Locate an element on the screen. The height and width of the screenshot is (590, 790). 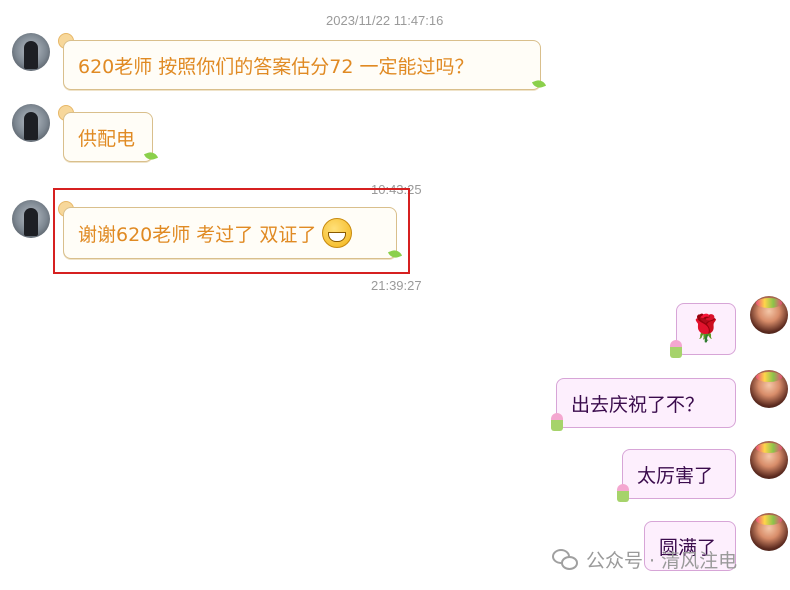
message-text: 出去庆祝了不？ is located at coordinates (638, 404).